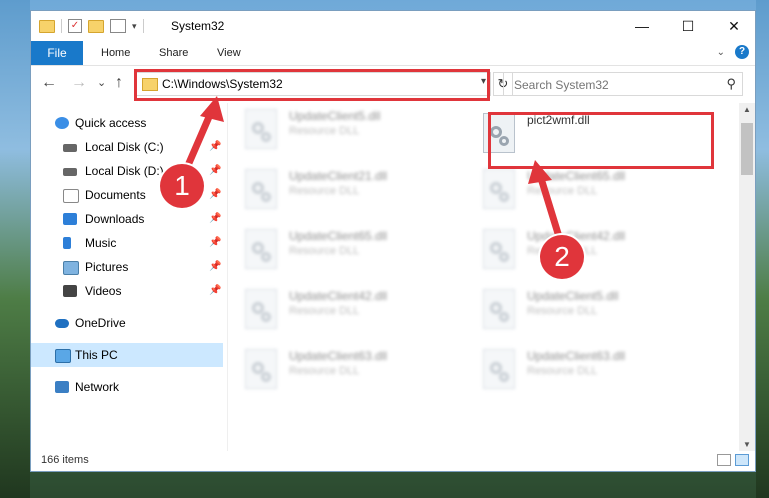 This screenshot has width=769, height=498. What do you see at coordinates (182, 186) in the screenshot?
I see `step-1-badge: 1` at bounding box center [182, 186].